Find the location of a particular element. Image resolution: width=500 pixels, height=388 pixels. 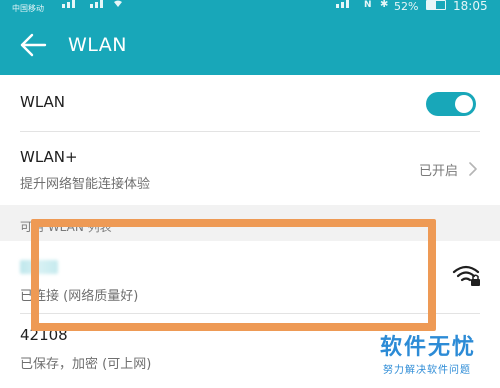

battery-icon is located at coordinates (436, 5).